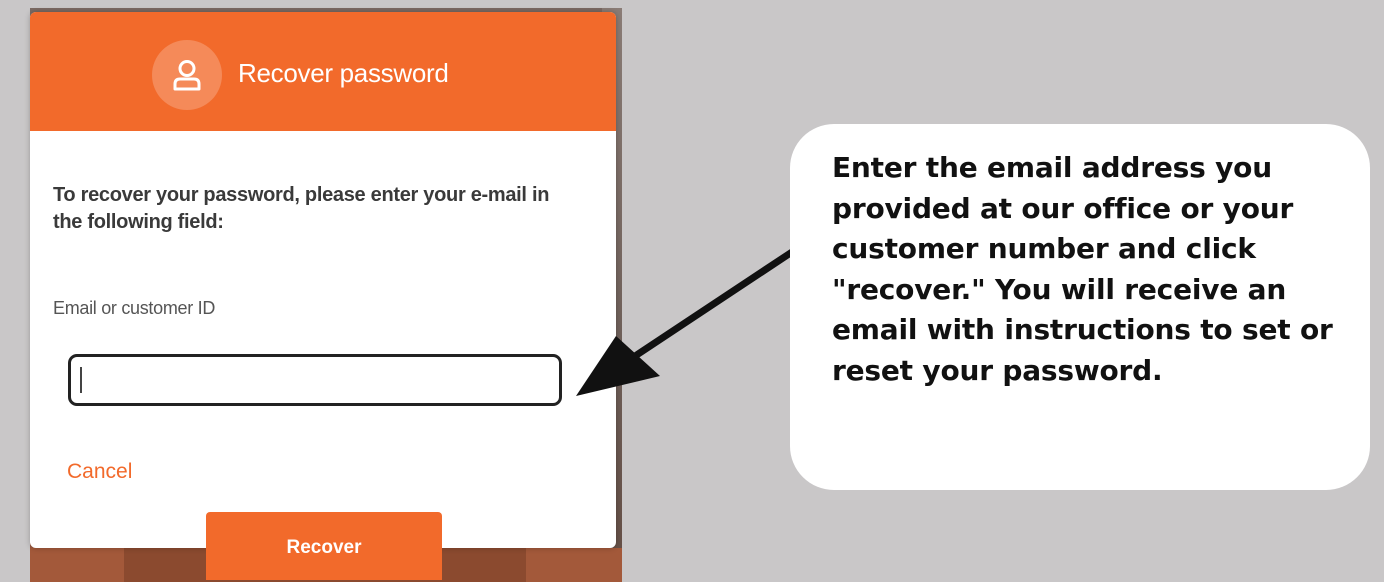 The image size is (1384, 582). I want to click on pointer-arrow, so click(686, 322).